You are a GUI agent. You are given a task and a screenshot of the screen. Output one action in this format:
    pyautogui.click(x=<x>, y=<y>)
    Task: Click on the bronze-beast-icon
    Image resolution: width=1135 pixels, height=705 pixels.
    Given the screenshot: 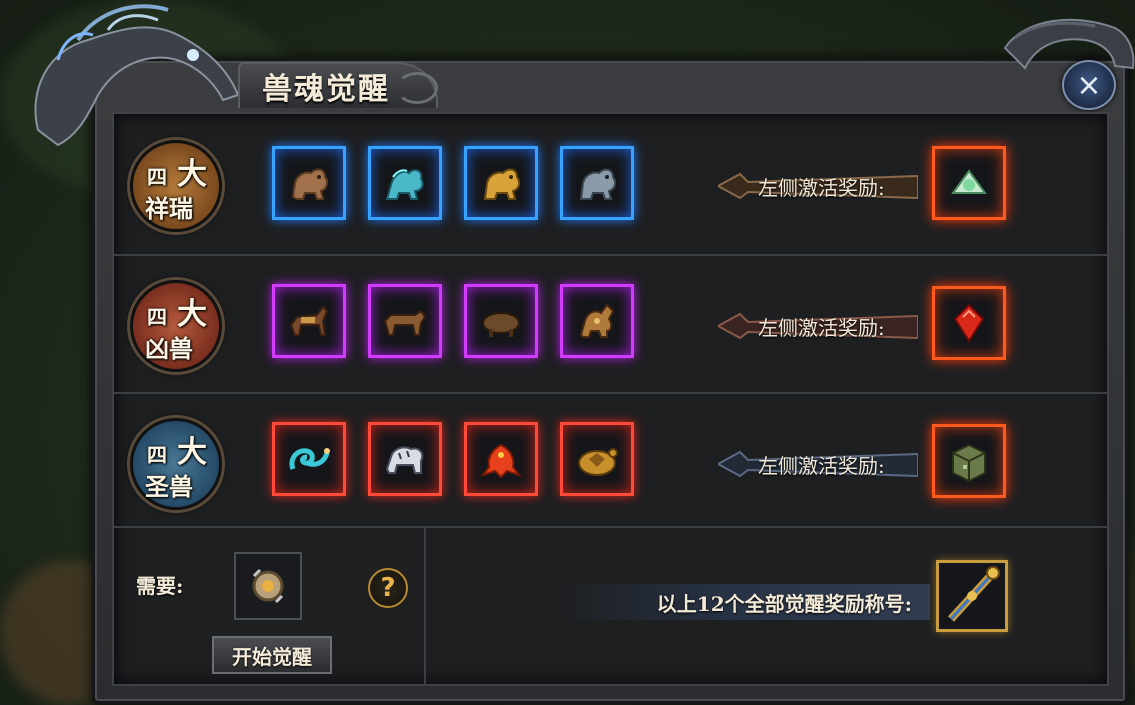 What is the action you would take?
    pyautogui.click(x=310, y=184)
    